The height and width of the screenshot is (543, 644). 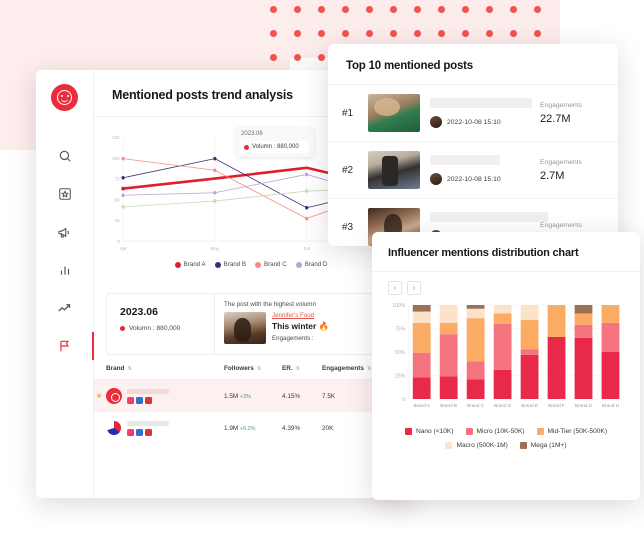 I want to click on megaphone-icon, so click(x=64, y=232).